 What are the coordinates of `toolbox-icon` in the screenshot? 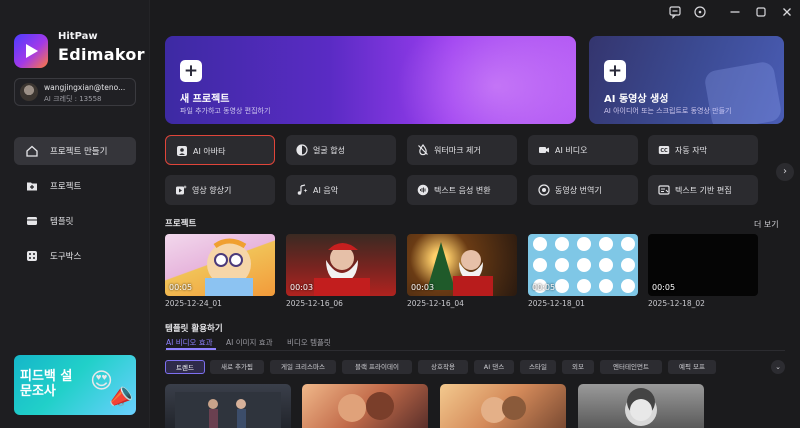 It's located at (32, 256).